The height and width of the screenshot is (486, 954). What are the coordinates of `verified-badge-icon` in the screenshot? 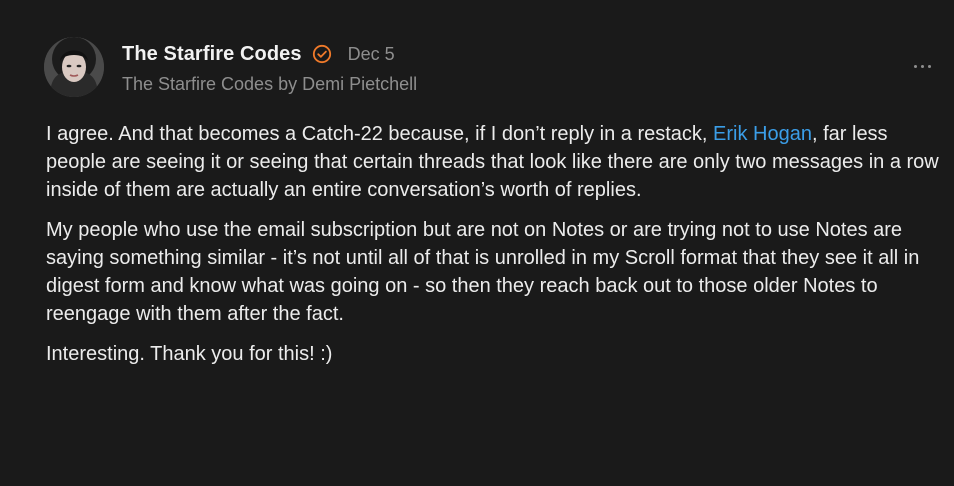 It's located at (322, 54).